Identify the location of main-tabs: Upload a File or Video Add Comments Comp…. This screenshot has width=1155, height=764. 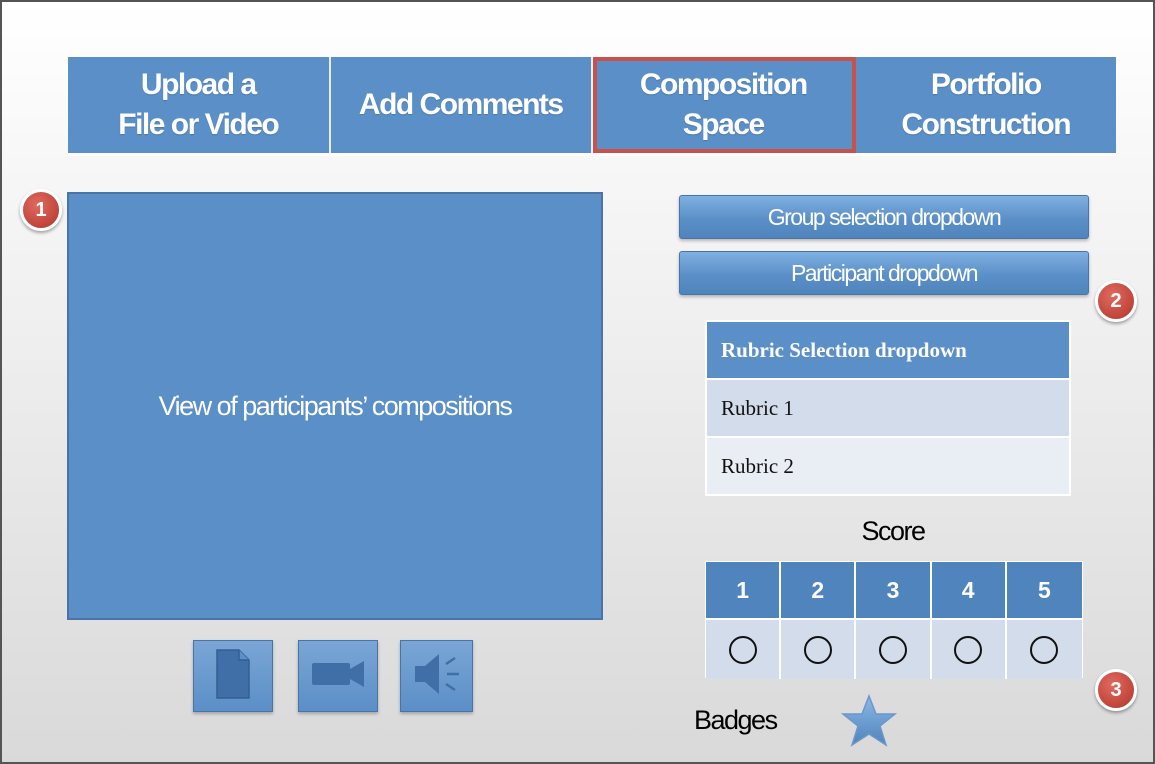
(592, 106).